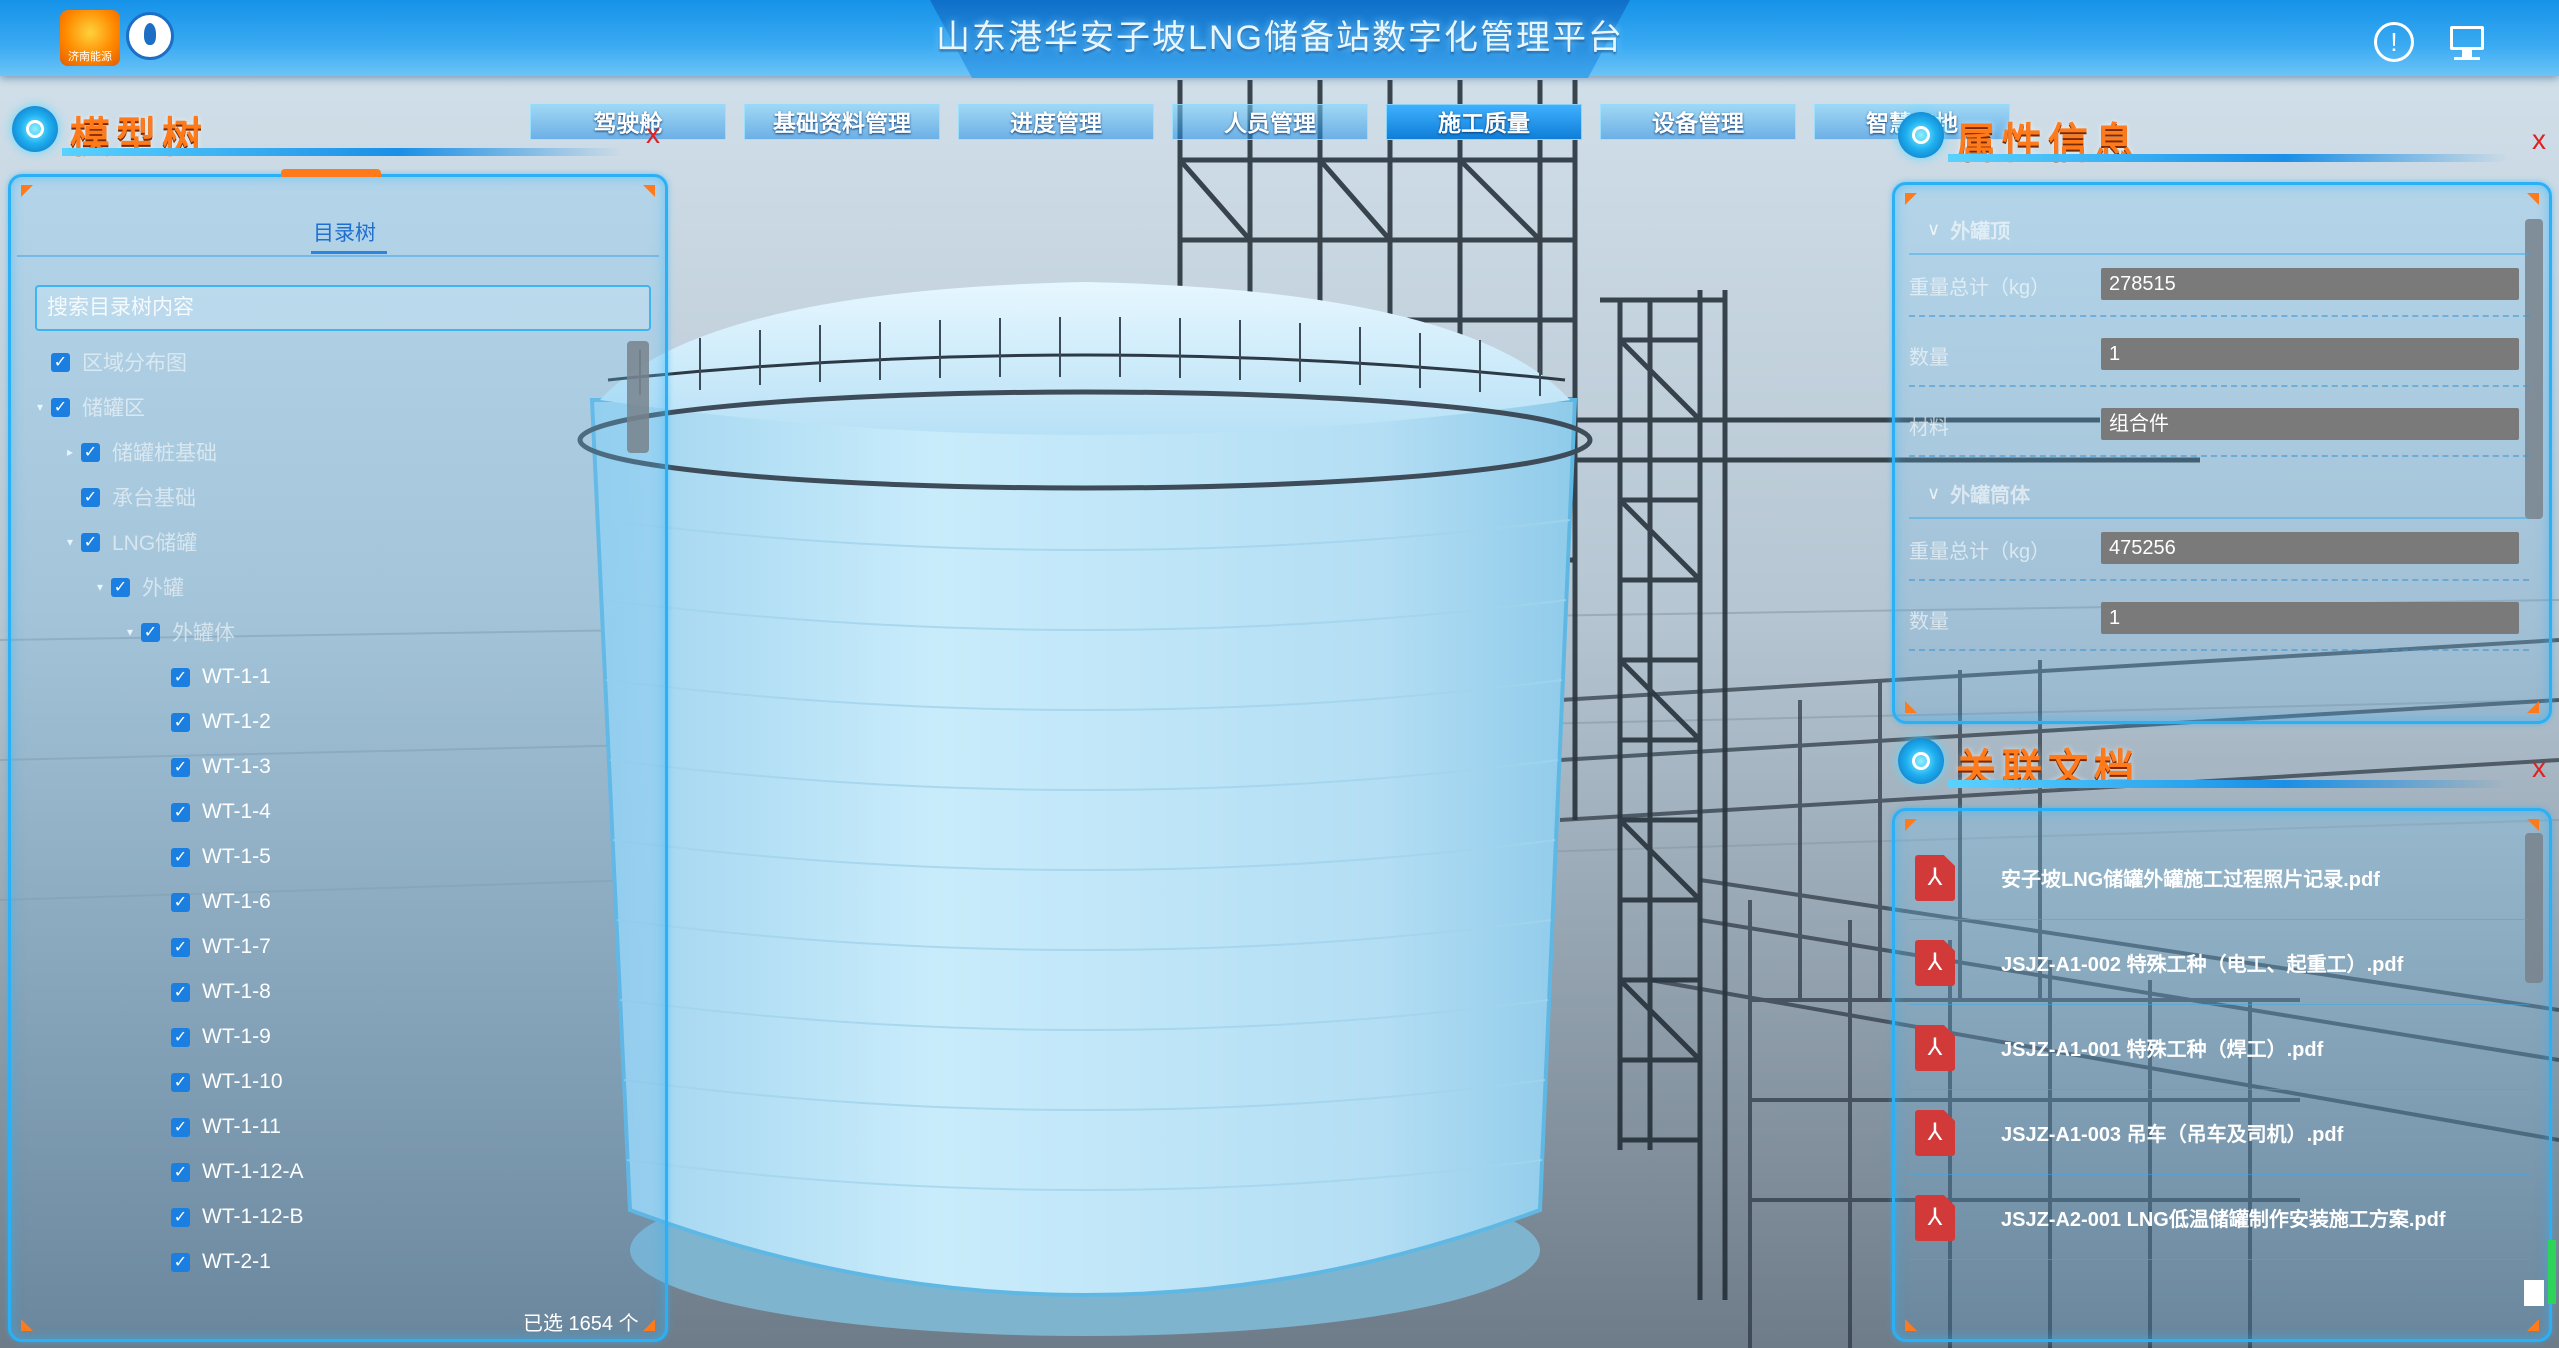 This screenshot has width=2559, height=1348. I want to click on tree-item: ✓ WT-1-9, so click(212, 1037).